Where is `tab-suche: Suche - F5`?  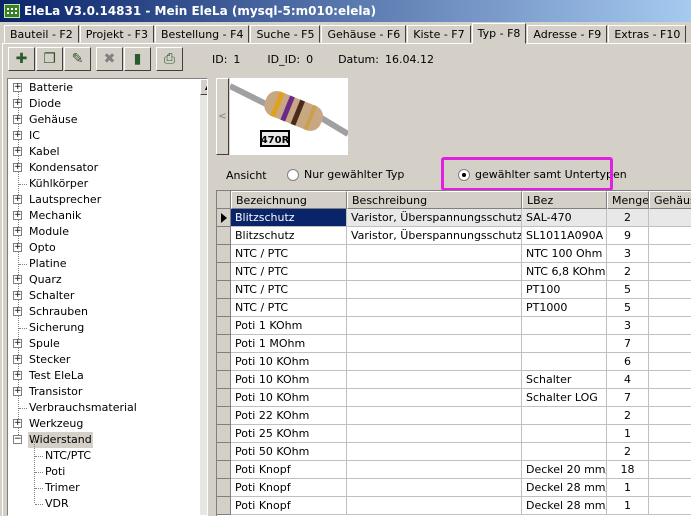
tab-suche: Suche - F5 is located at coordinates (285, 34).